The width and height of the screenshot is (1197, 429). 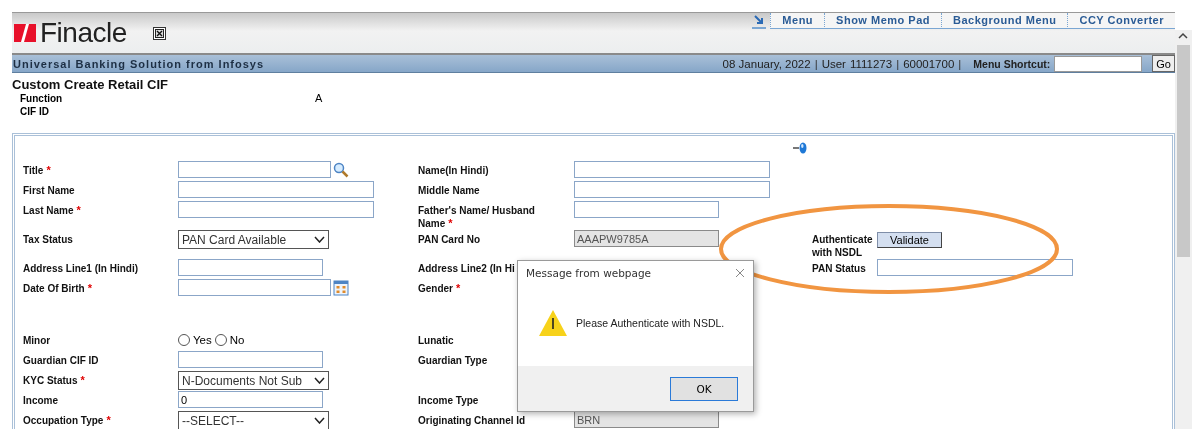 What do you see at coordinates (237, 340) in the screenshot?
I see `radio-label: No` at bounding box center [237, 340].